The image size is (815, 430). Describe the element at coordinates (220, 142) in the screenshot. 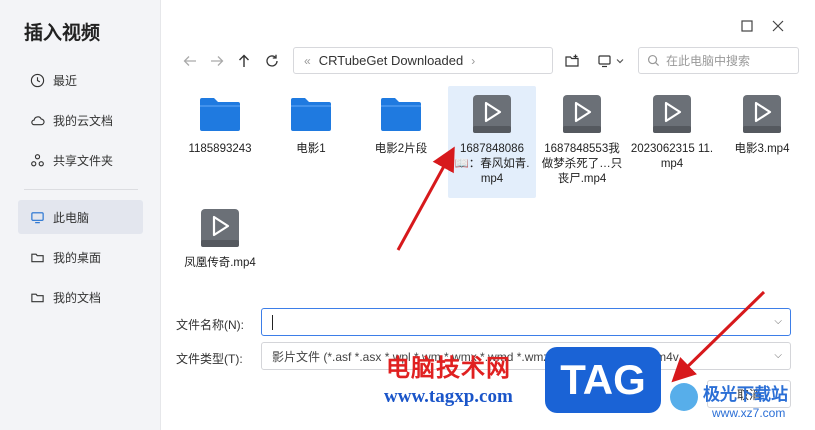

I see `file-item: 1185893243` at that location.